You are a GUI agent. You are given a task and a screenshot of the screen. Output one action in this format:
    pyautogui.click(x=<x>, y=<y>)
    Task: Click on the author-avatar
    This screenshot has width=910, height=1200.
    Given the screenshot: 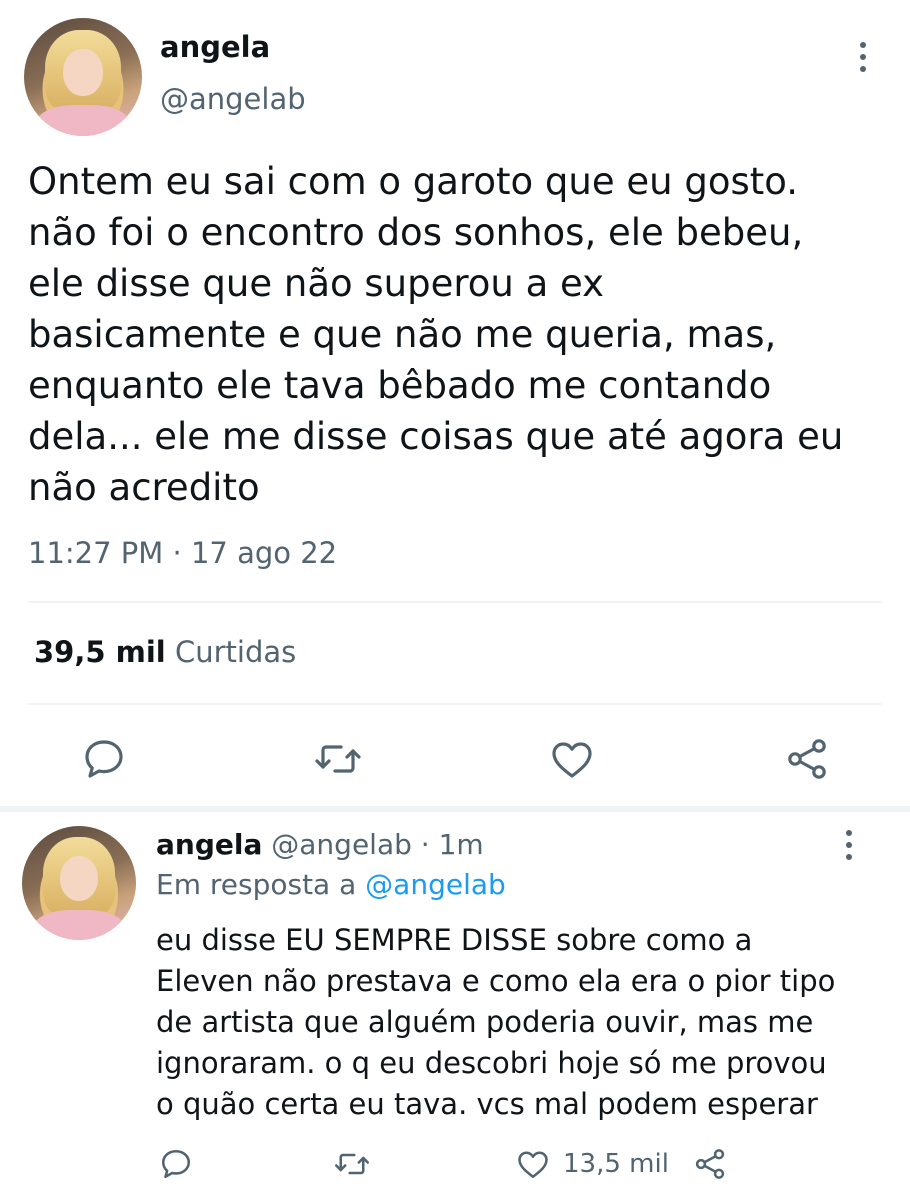 What is the action you would take?
    pyautogui.click(x=83, y=77)
    